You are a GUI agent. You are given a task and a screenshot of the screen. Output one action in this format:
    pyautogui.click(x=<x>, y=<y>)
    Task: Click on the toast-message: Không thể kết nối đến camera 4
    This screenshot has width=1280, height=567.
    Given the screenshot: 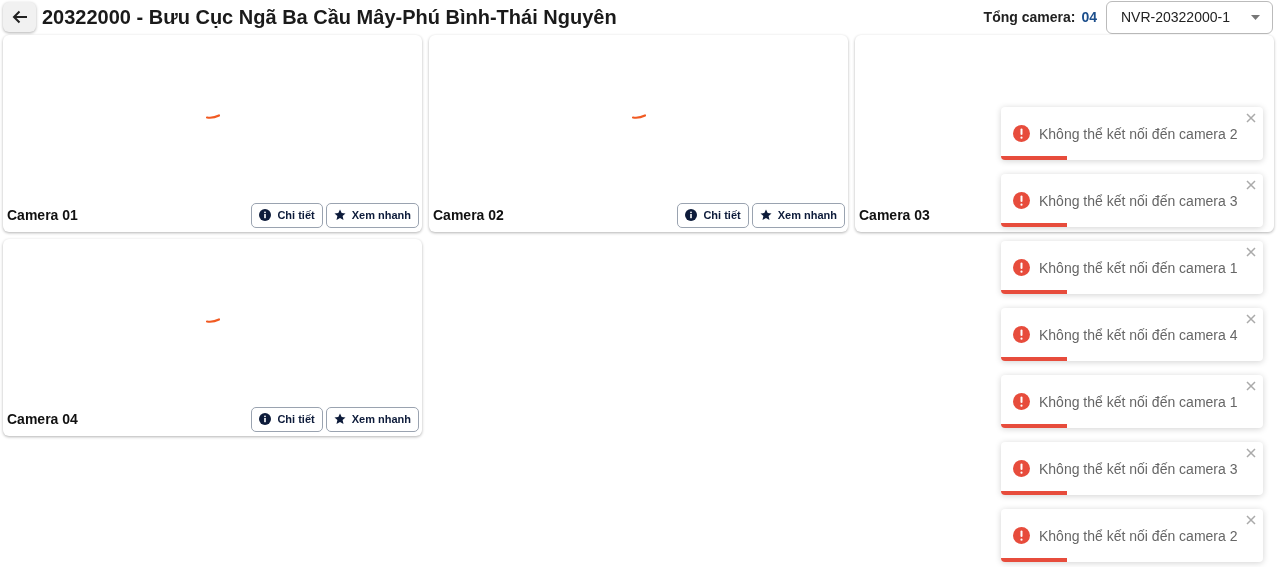 What is the action you would take?
    pyautogui.click(x=1138, y=334)
    